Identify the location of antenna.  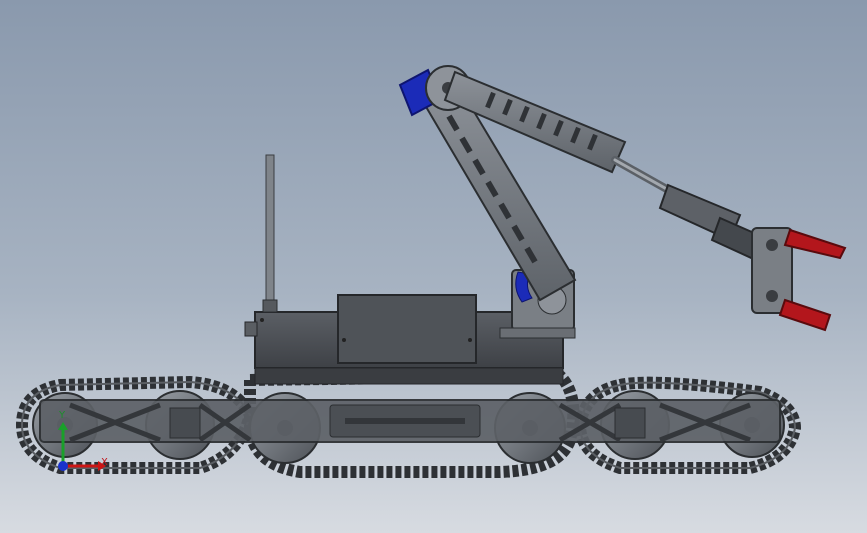
(270, 233).